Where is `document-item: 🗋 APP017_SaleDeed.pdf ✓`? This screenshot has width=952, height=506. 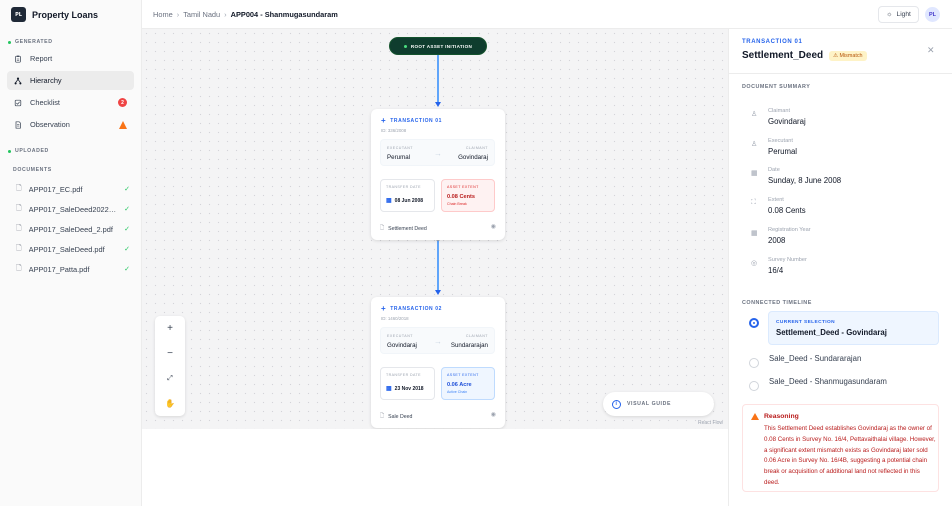 document-item: 🗋 APP017_SaleDeed.pdf ✓ is located at coordinates (75, 249).